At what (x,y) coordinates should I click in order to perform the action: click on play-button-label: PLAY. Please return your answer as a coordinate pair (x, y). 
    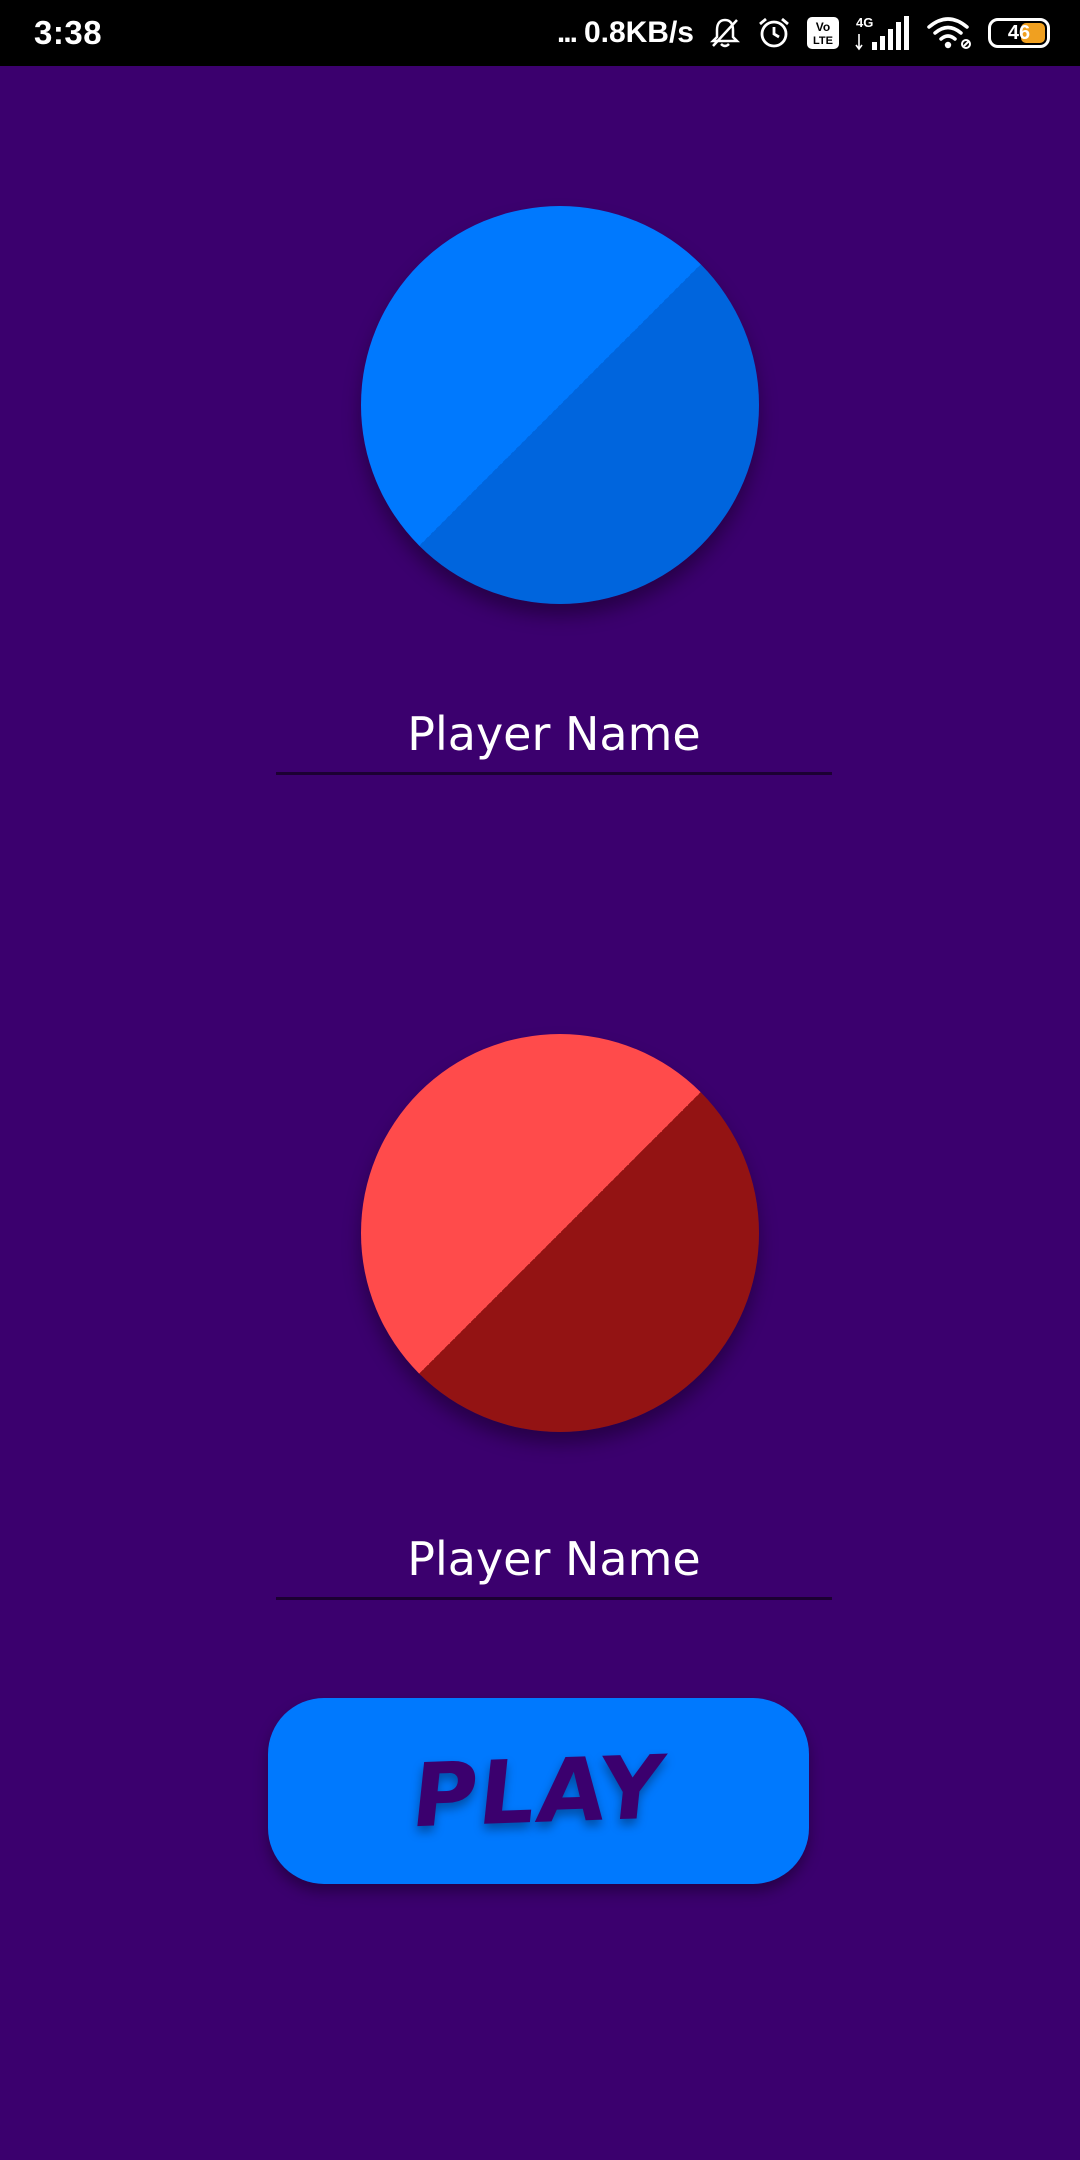
    Looking at the image, I should click on (538, 1791).